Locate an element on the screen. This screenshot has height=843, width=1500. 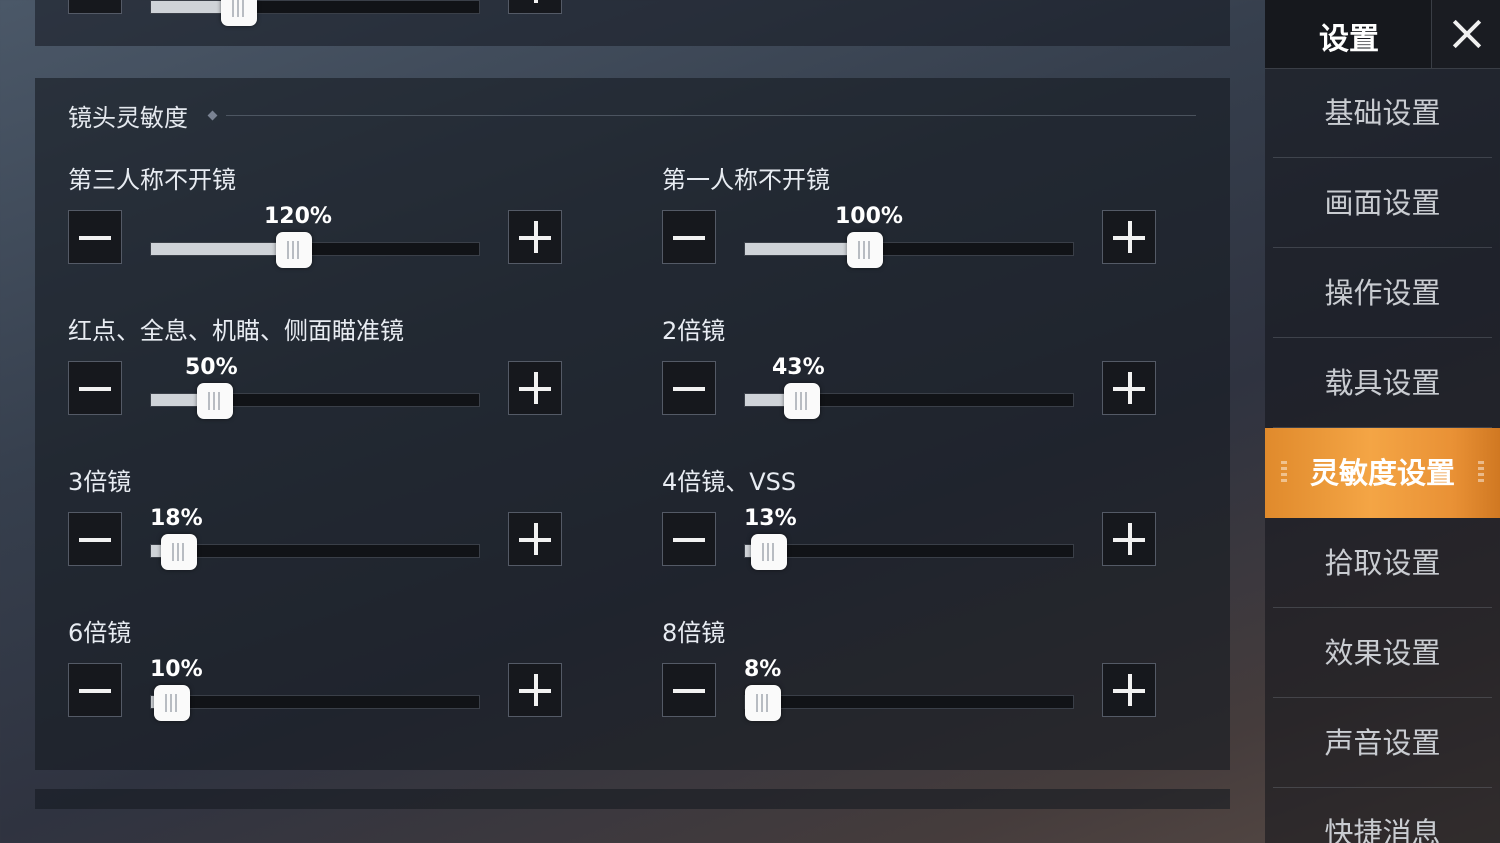
sidebar-item-label: 基础设置 is located at coordinates (1382, 113).